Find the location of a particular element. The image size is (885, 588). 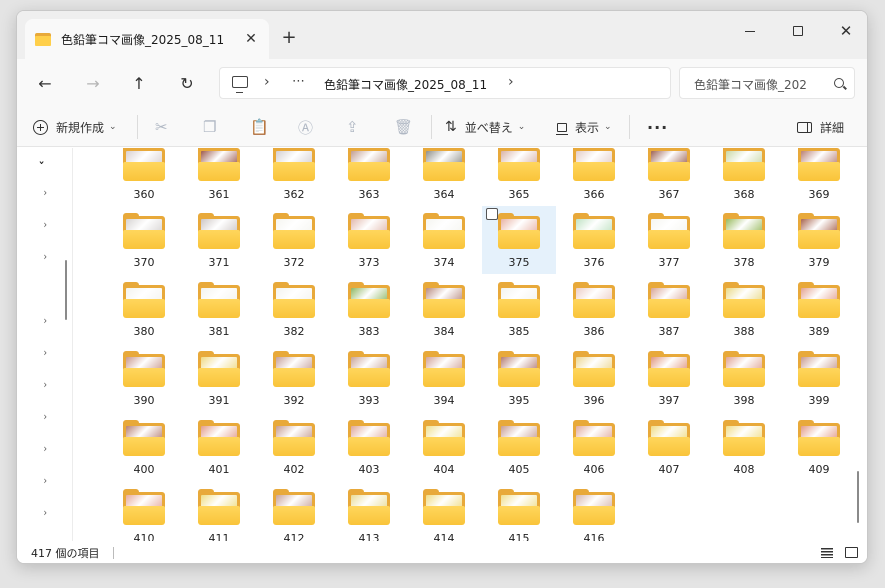

folder-item: 398 is located at coordinates (744, 378).